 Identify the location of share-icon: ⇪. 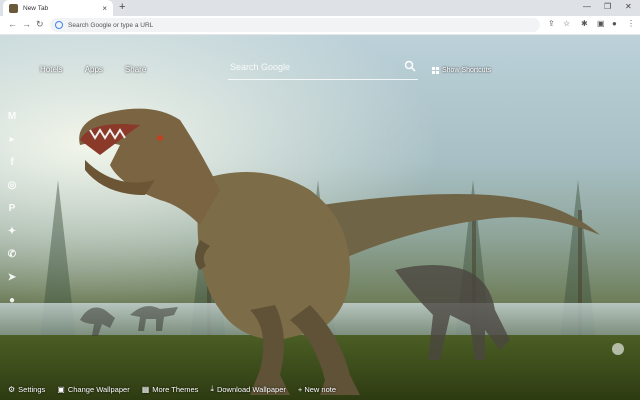
(551, 23).